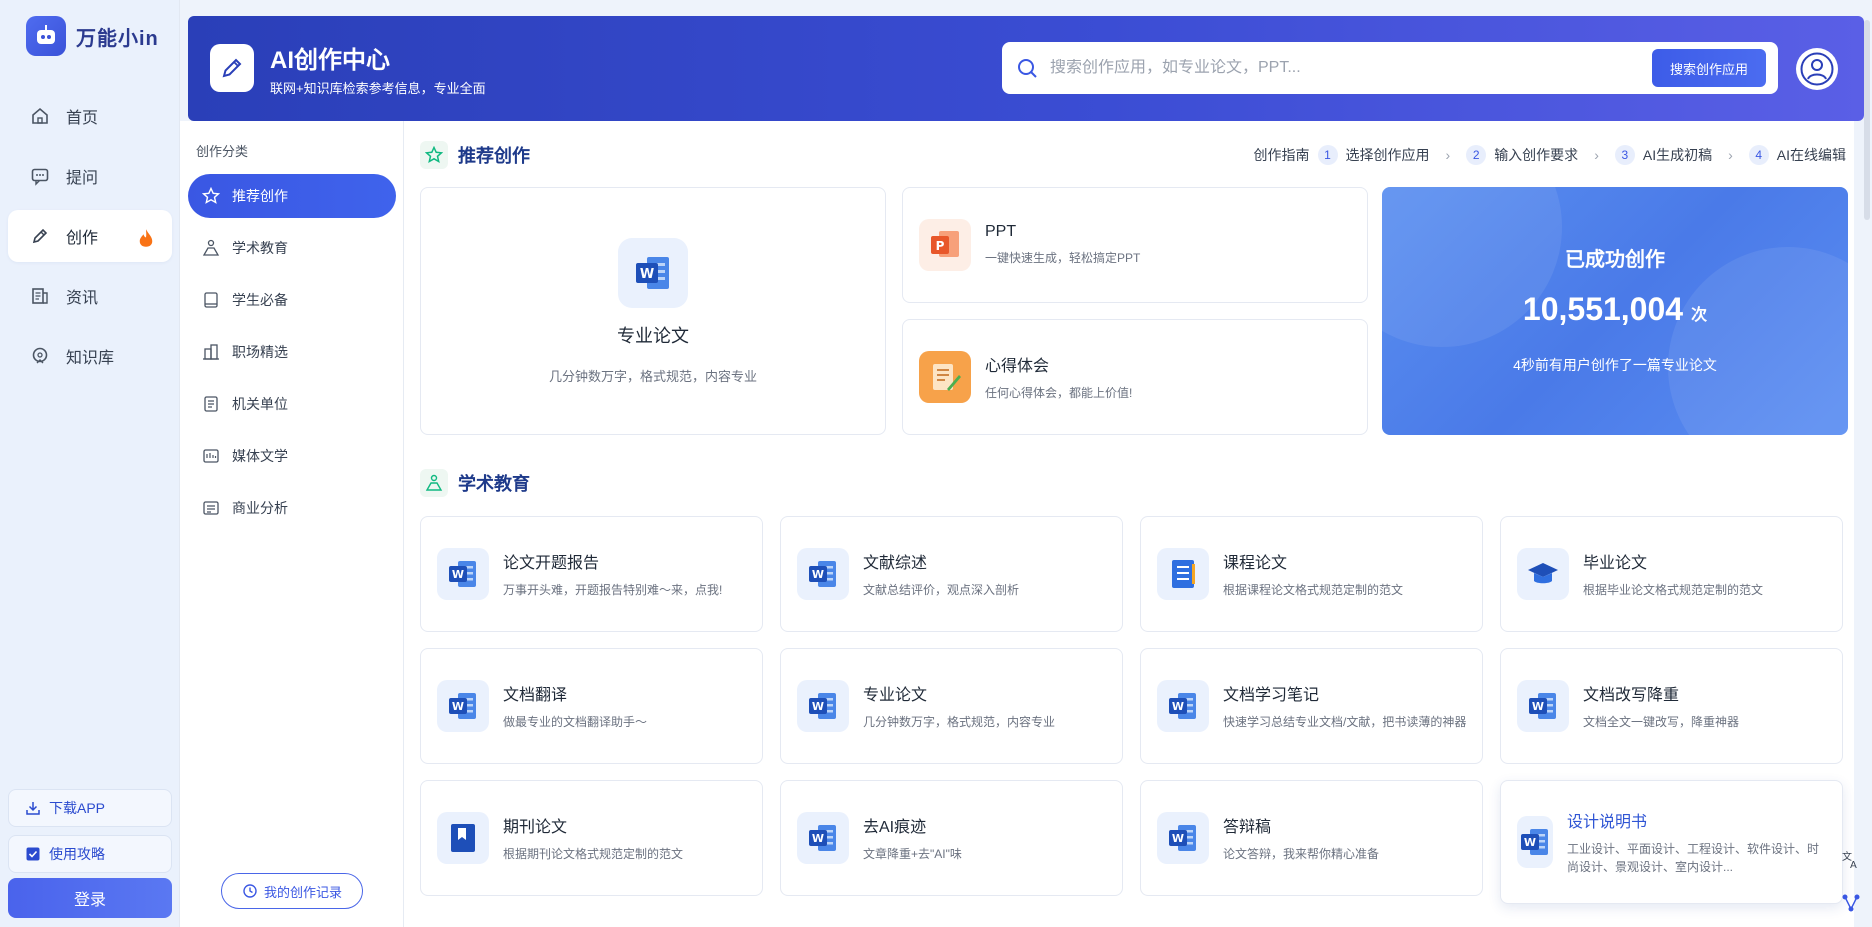  I want to click on network-icon, so click(1851, 903).